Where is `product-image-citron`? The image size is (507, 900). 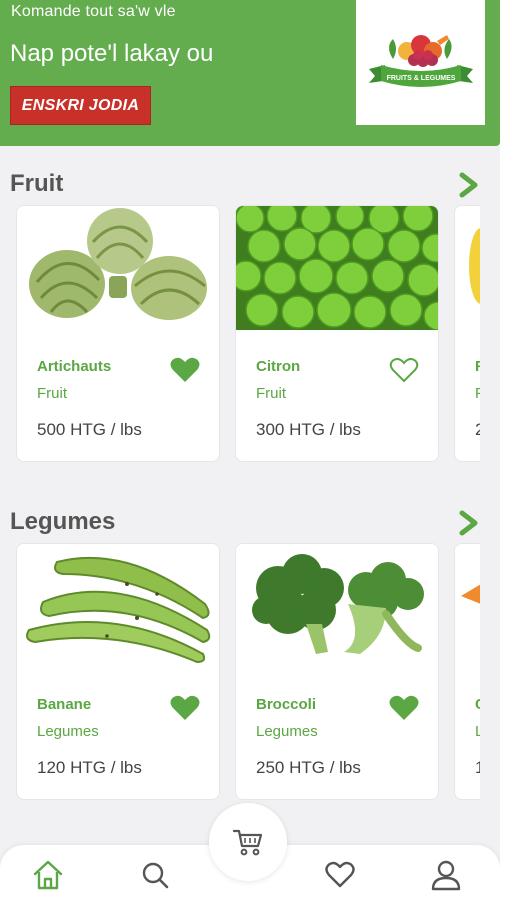 product-image-citron is located at coordinates (337, 268).